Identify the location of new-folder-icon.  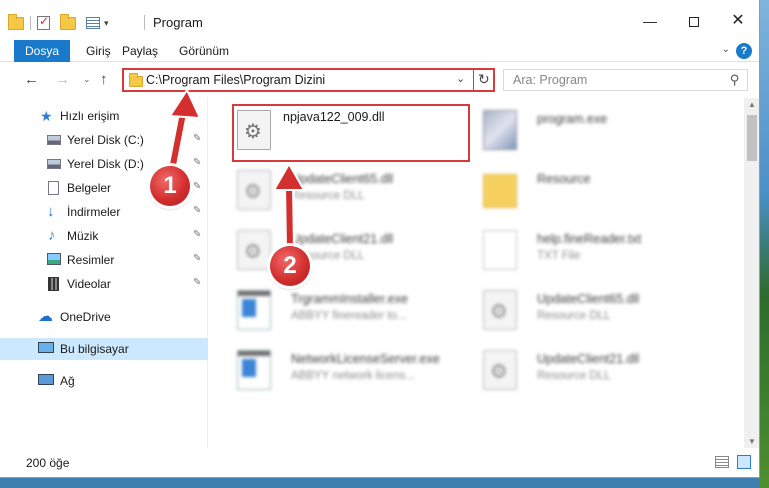
(68, 21).